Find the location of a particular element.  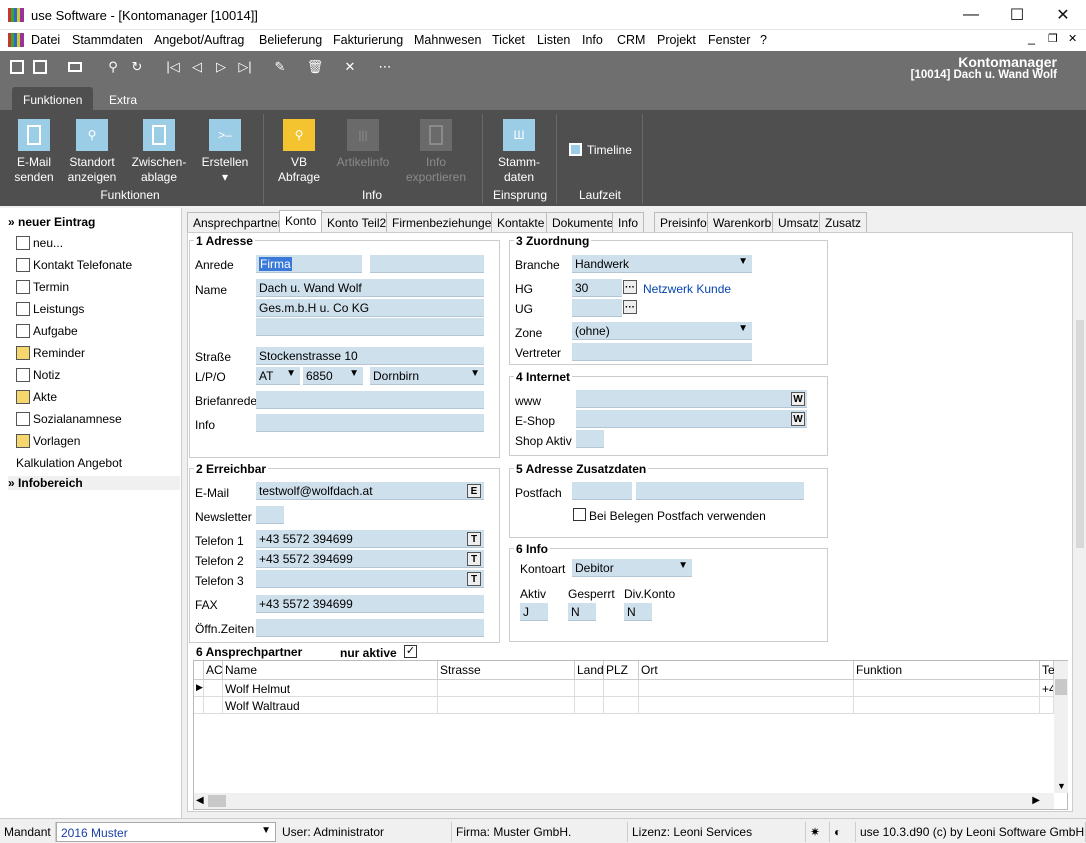

menu-crm: CRM is located at coordinates (631, 40).